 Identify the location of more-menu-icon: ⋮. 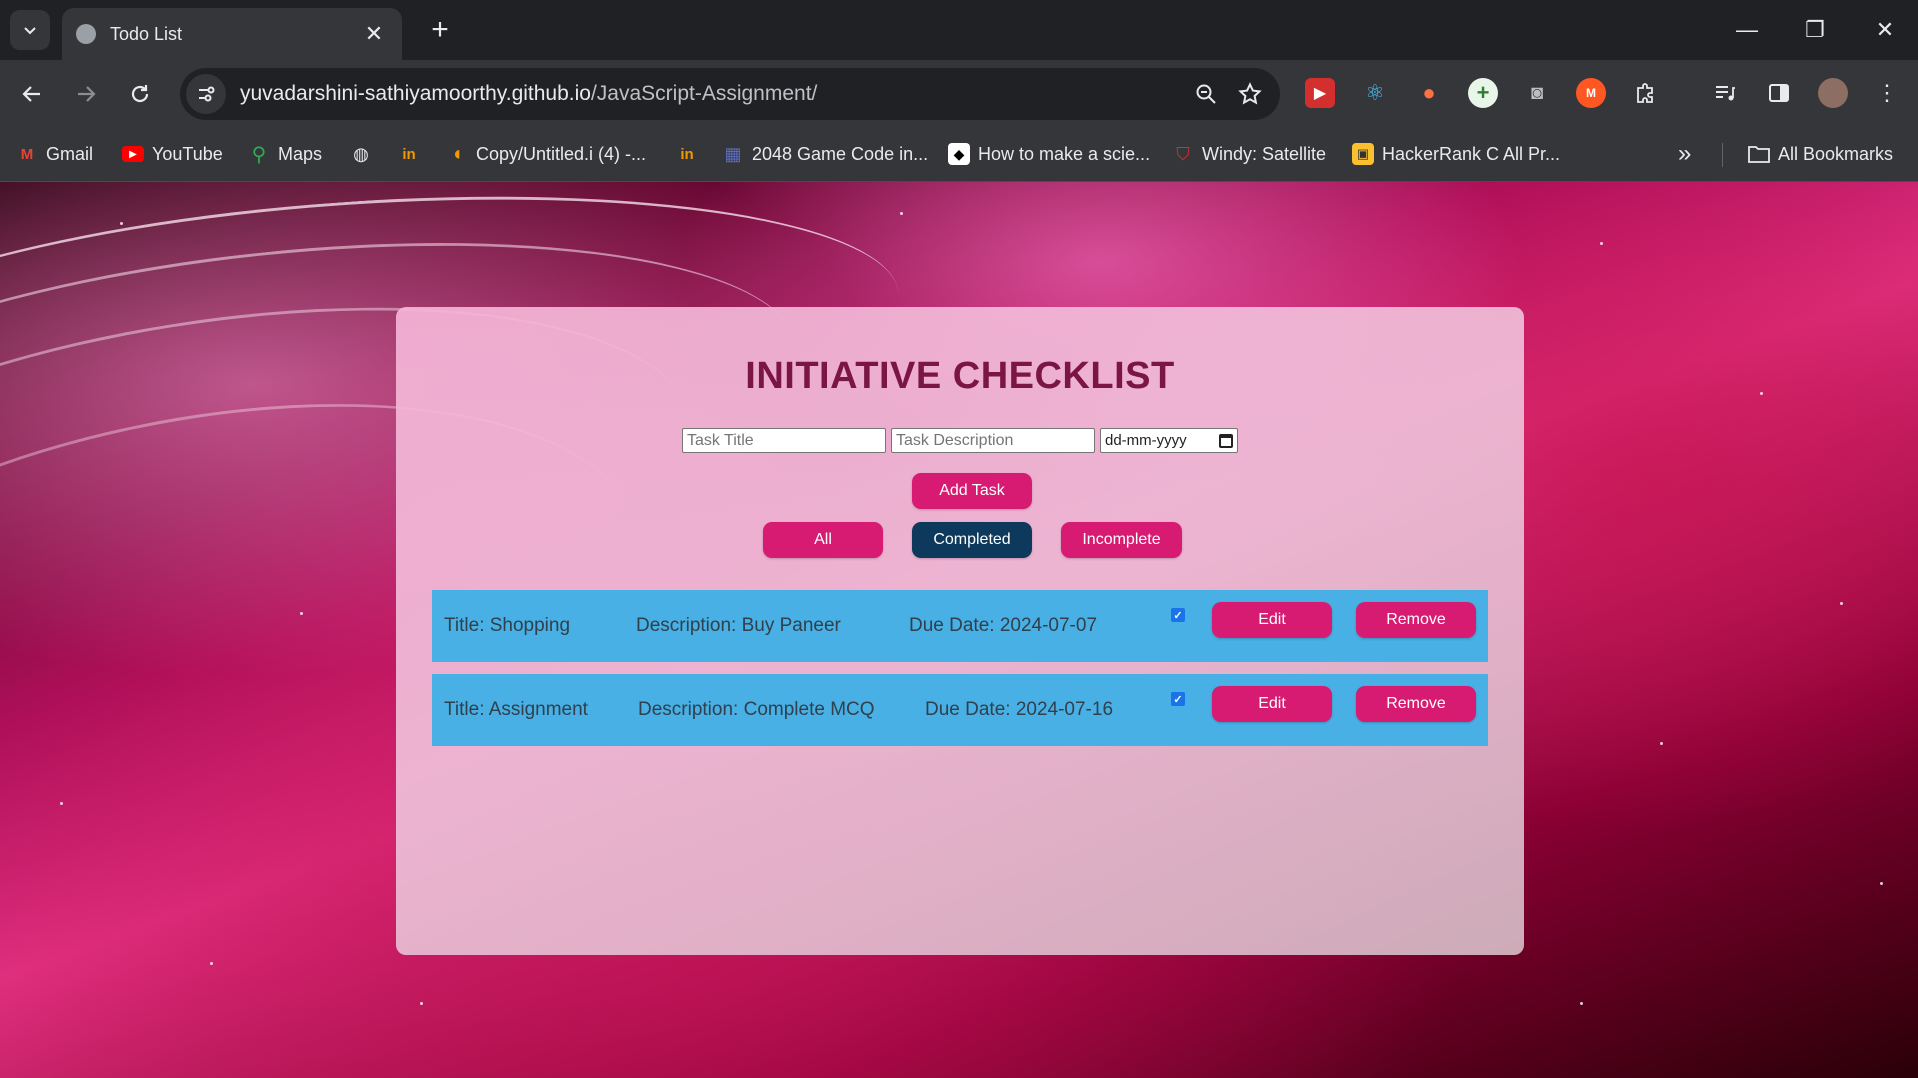
(1887, 93).